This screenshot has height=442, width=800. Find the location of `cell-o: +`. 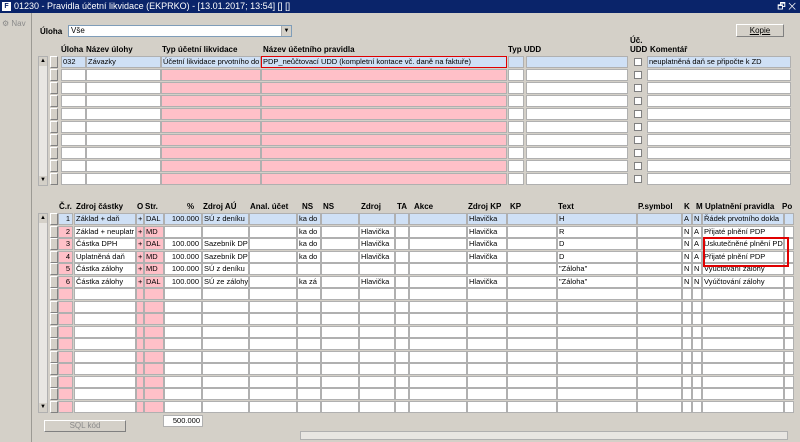

cell-o: + is located at coordinates (140, 219).